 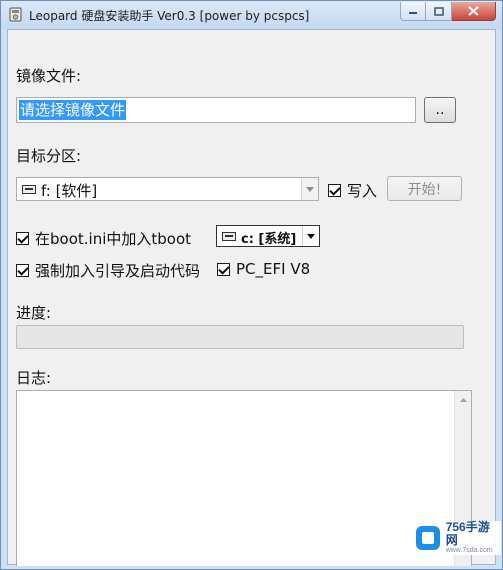 I want to click on pc-efi-checkbox: PC_EFI V8, so click(x=263, y=269).